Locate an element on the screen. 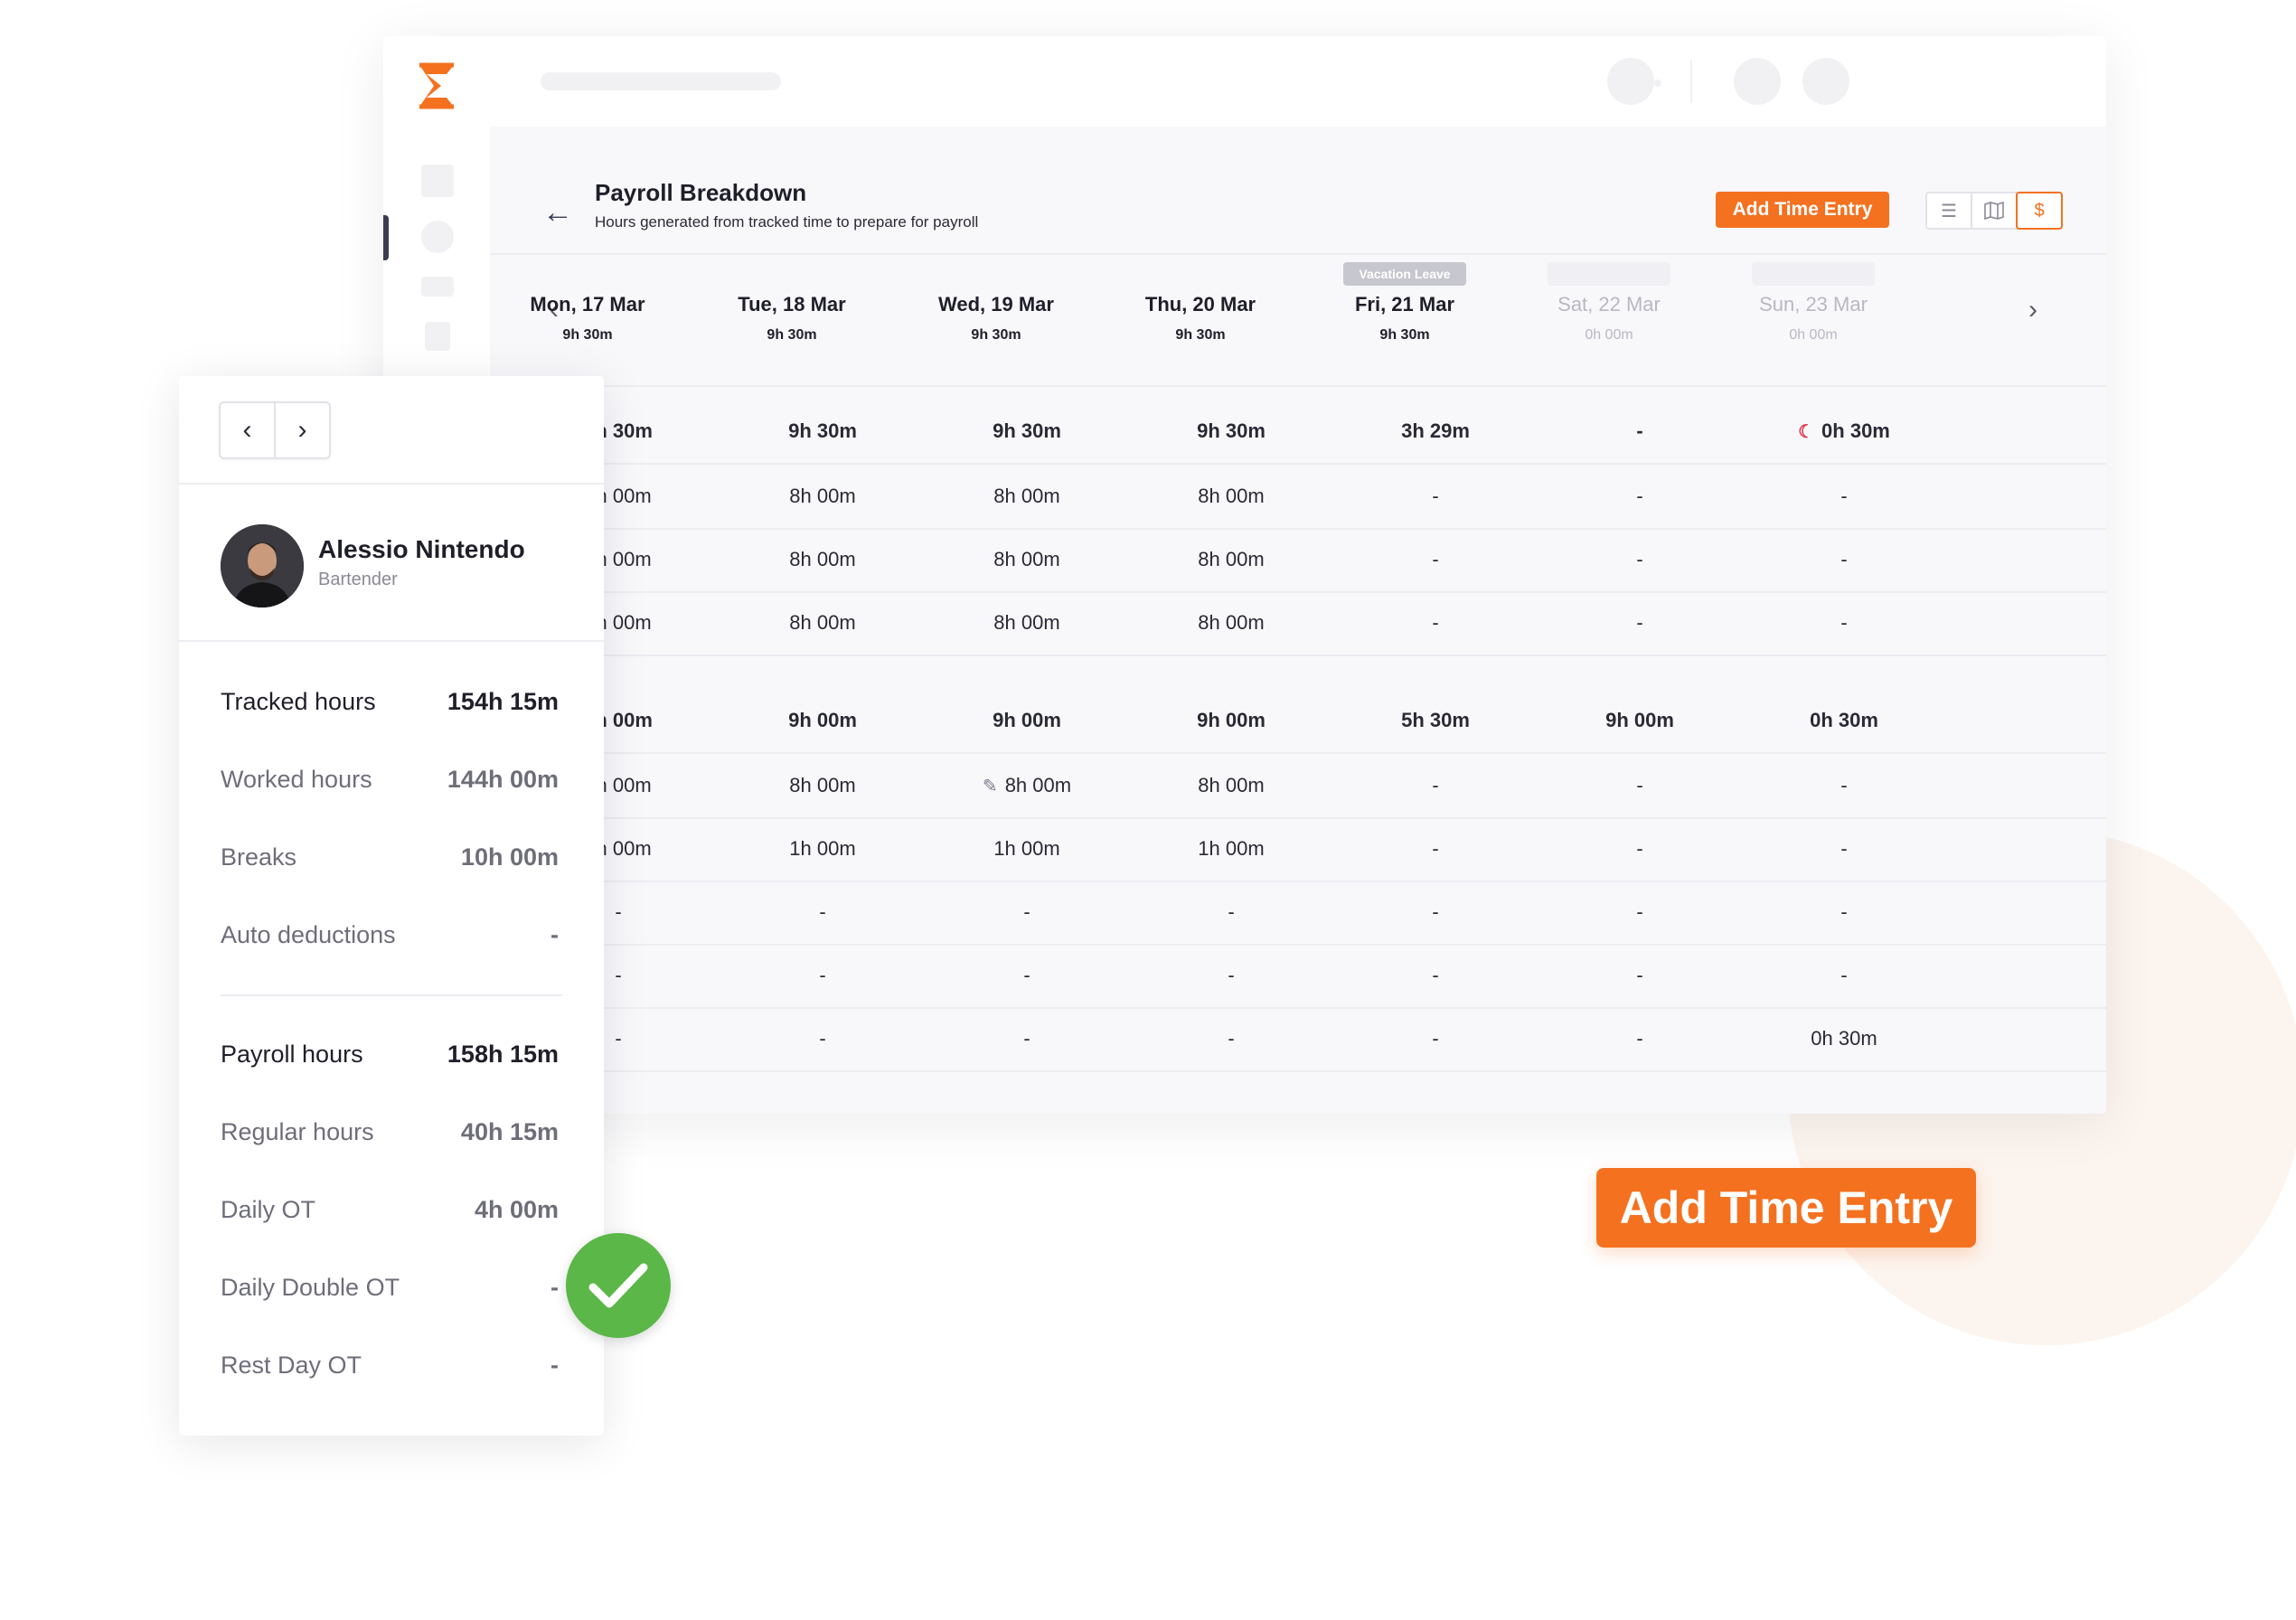 This screenshot has width=2296, height=1620. next-employee-chevron-icon: › is located at coordinates (302, 430).